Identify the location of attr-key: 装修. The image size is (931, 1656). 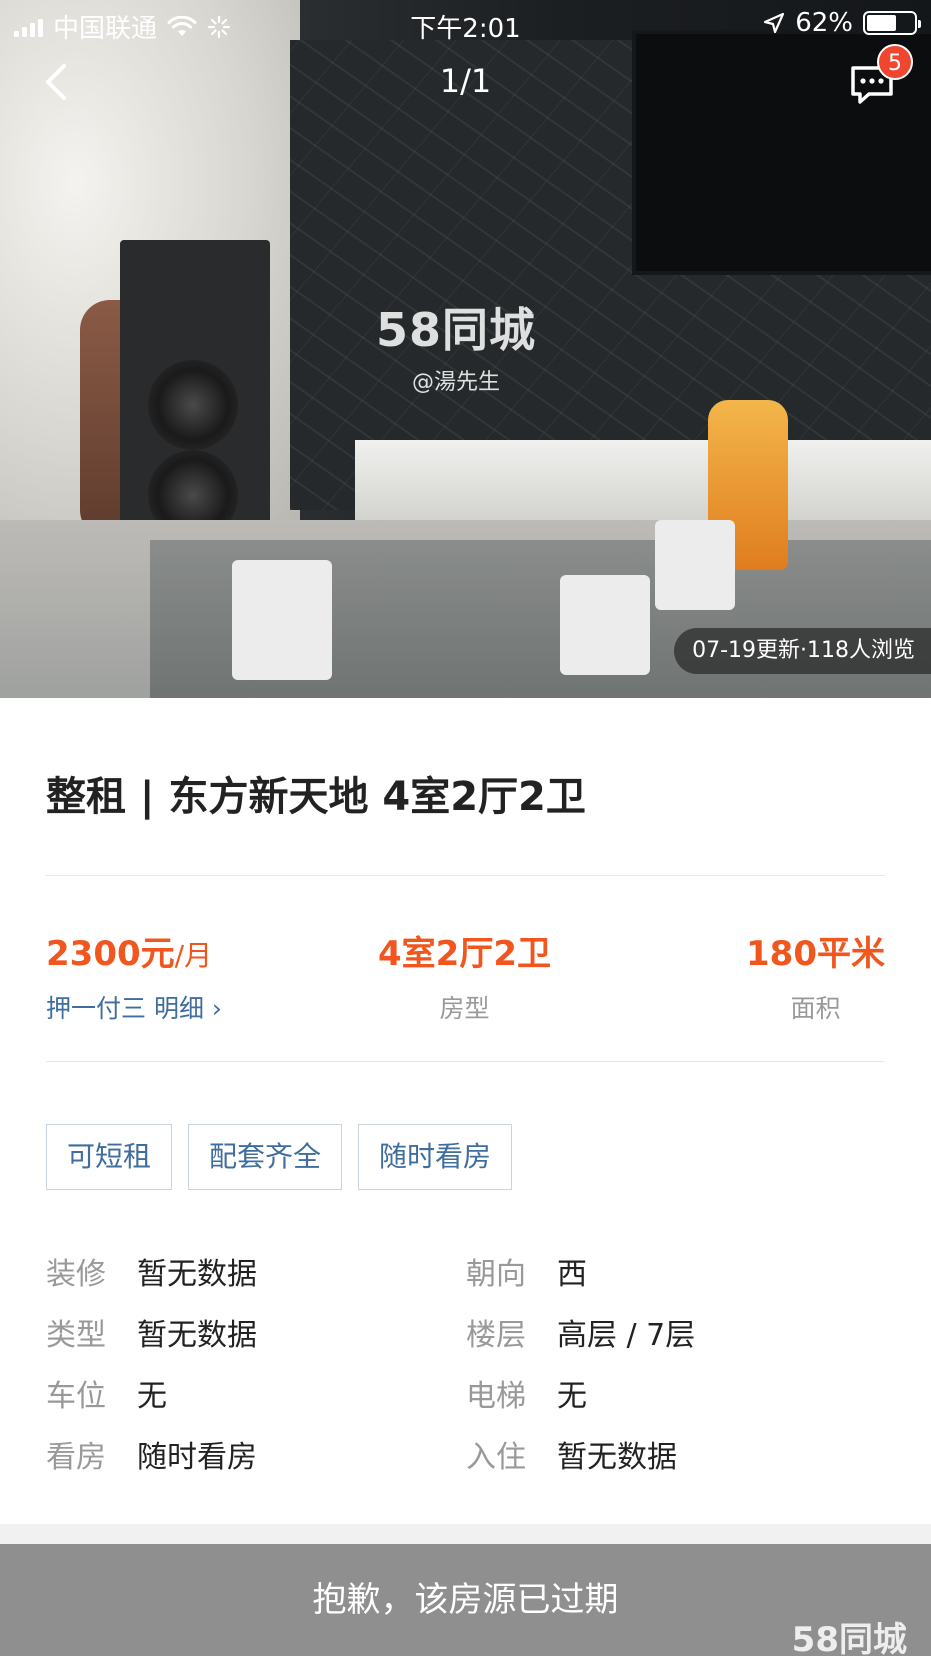
(76, 1274).